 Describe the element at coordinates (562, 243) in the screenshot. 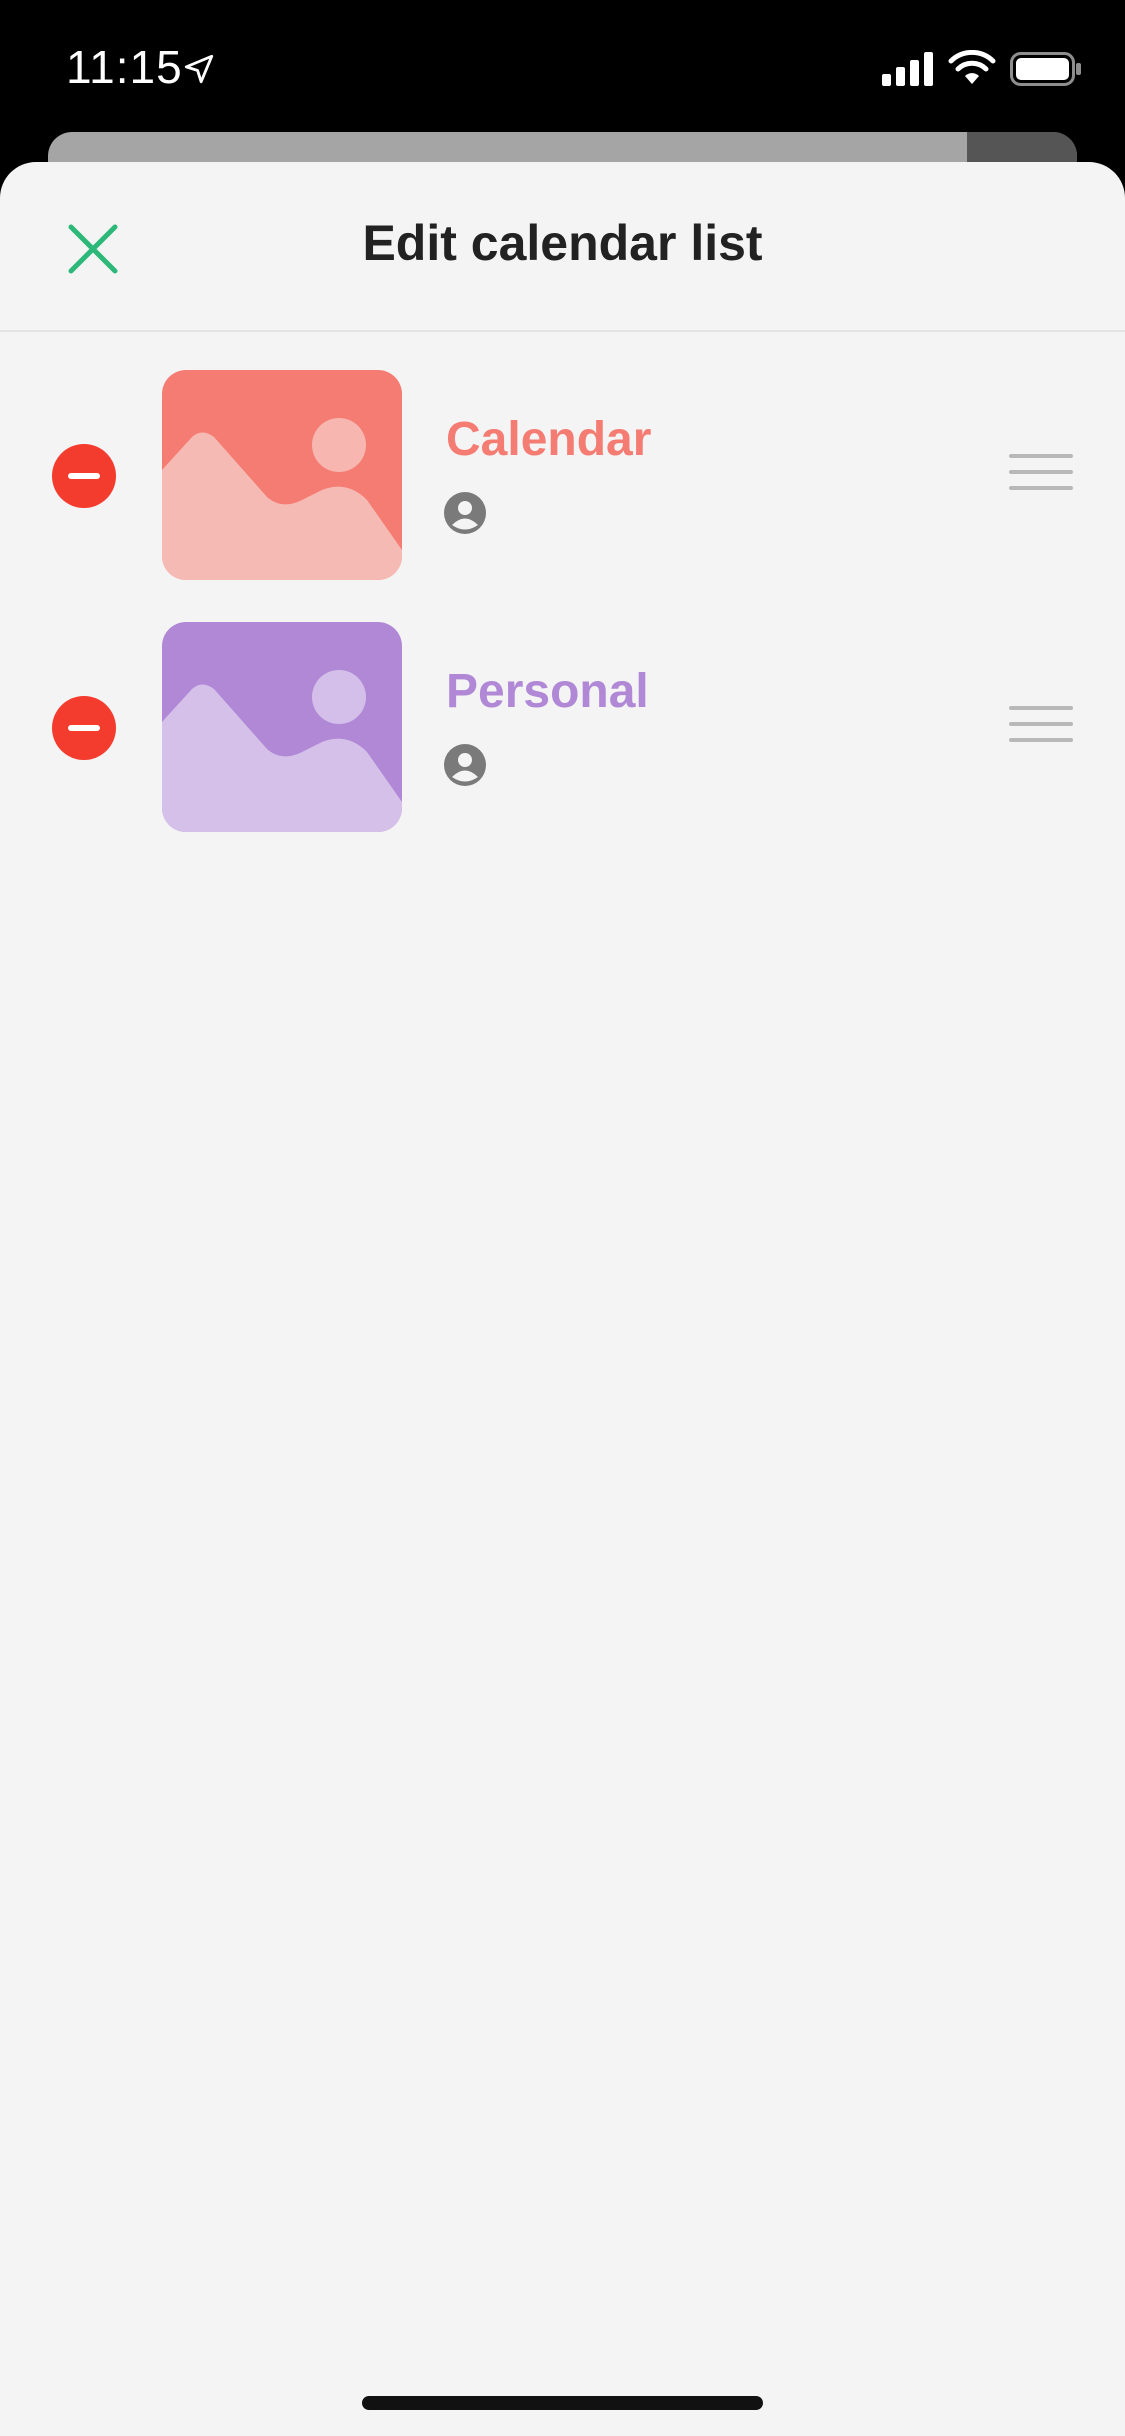

I see `page-title: Edit calendar list` at that location.